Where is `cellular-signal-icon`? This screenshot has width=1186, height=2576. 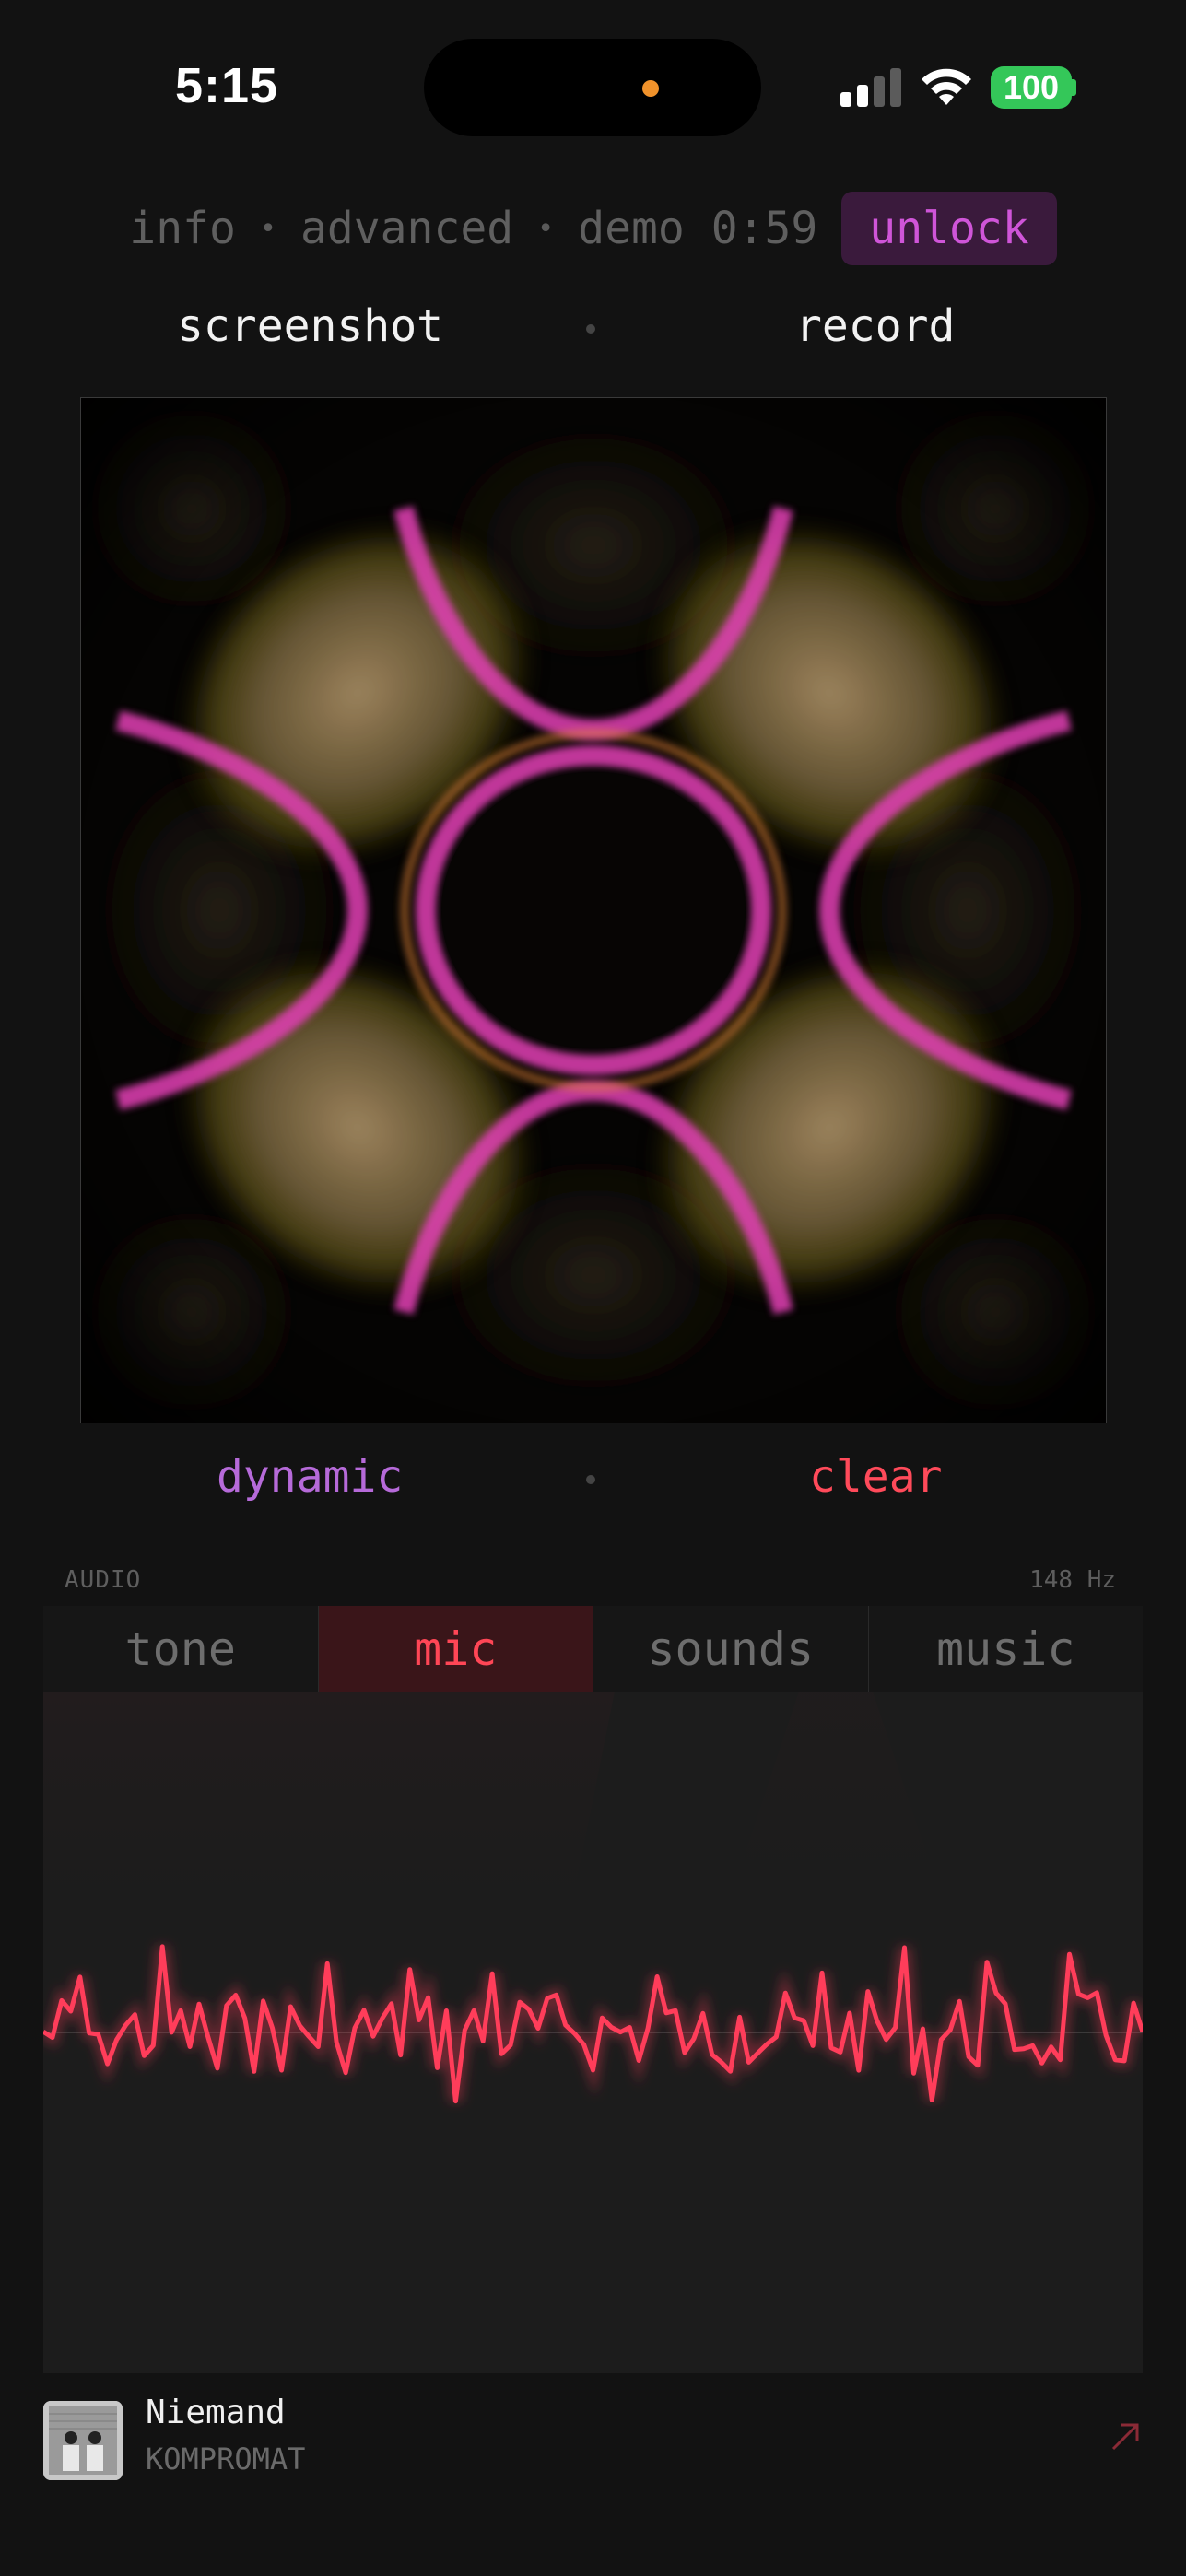
cellular-signal-icon is located at coordinates (870, 87).